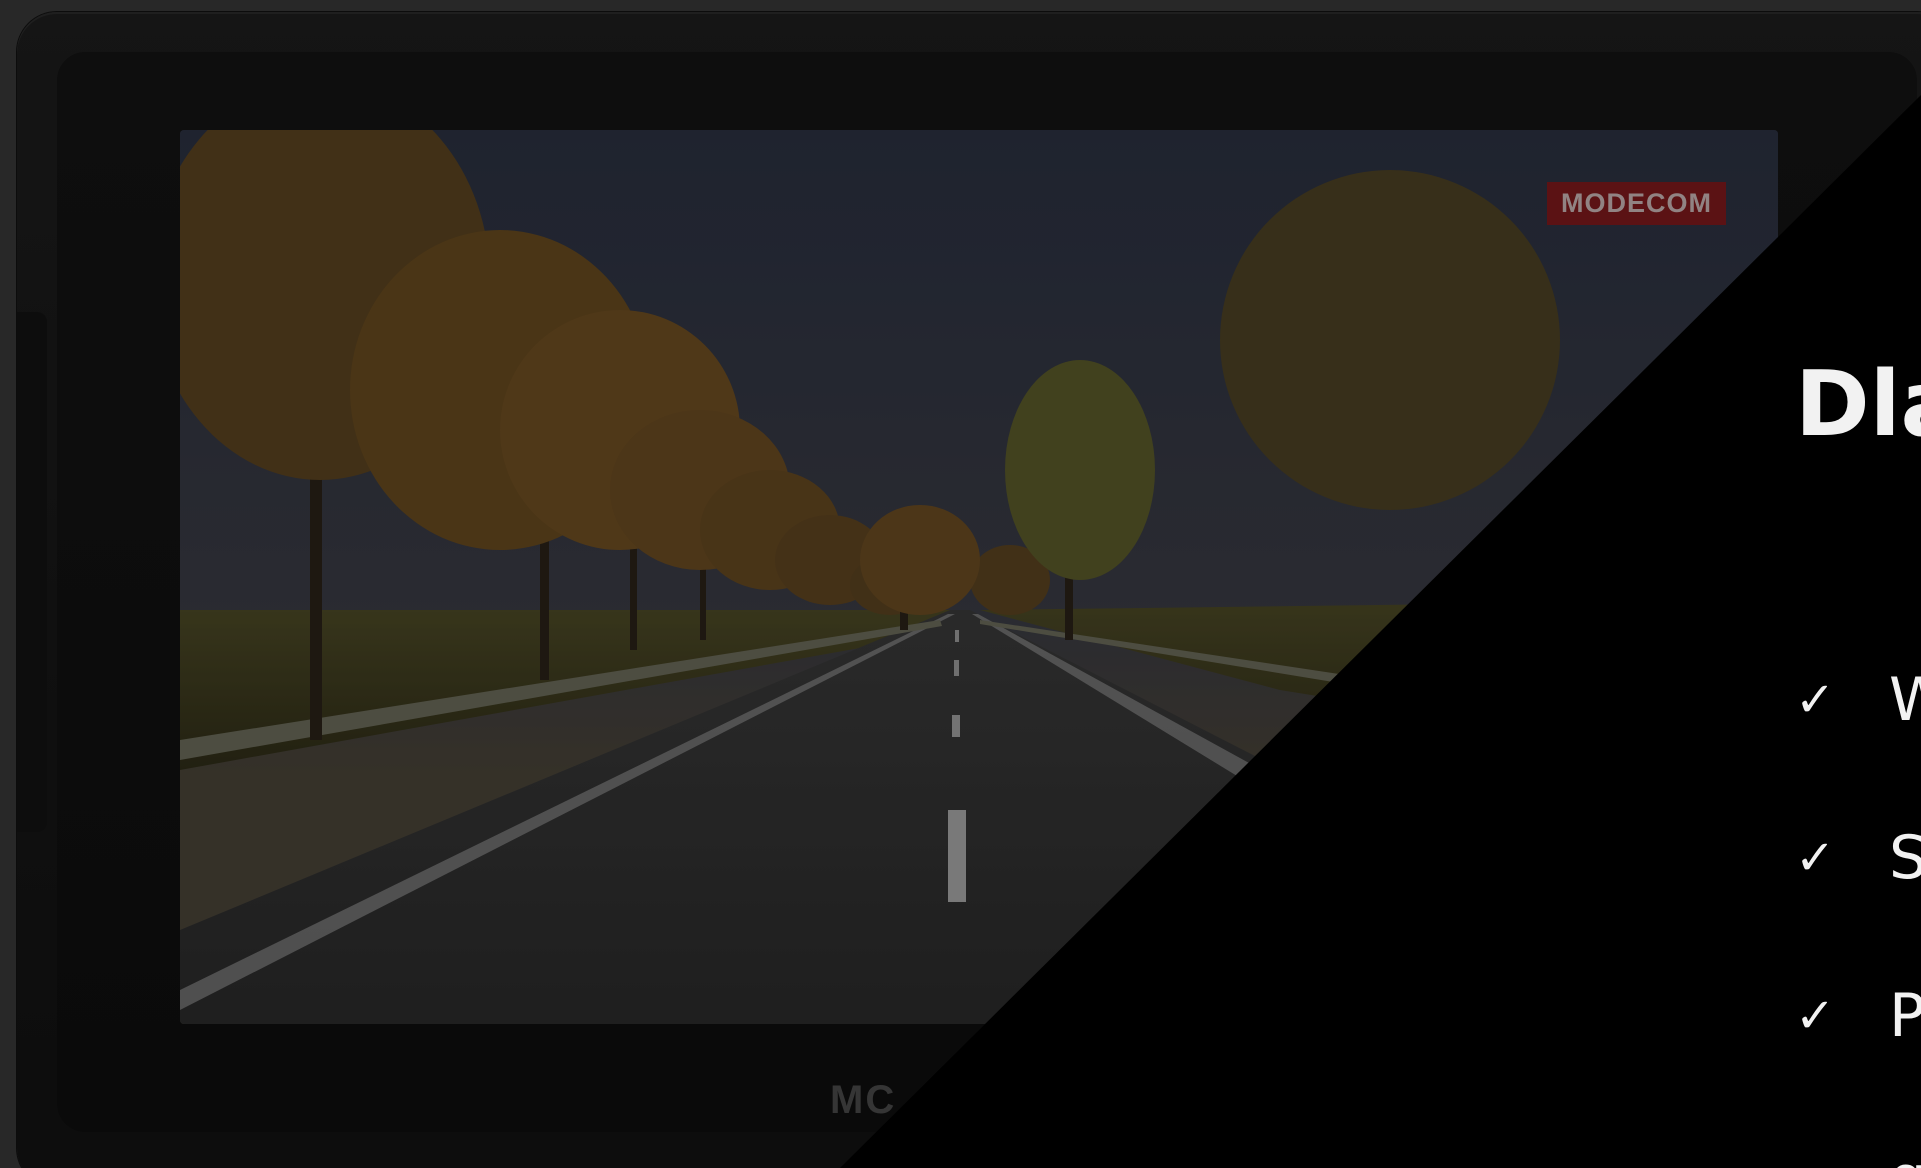 The image size is (1921, 1168). I want to click on feature-list: ✓ W ✓ S ✓ P, so click(1858, 907).